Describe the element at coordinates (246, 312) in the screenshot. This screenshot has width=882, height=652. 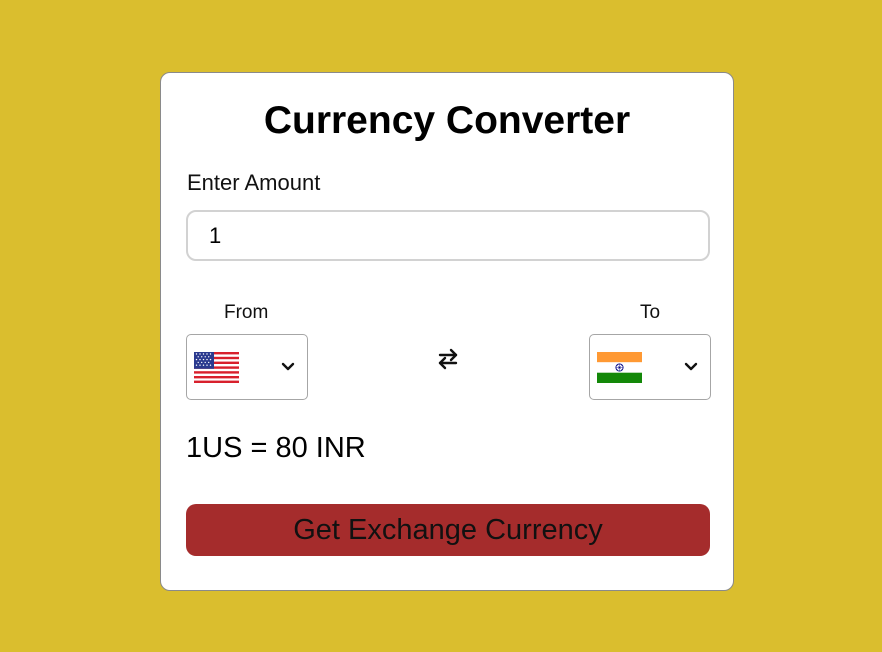
I see `from-label: From` at that location.